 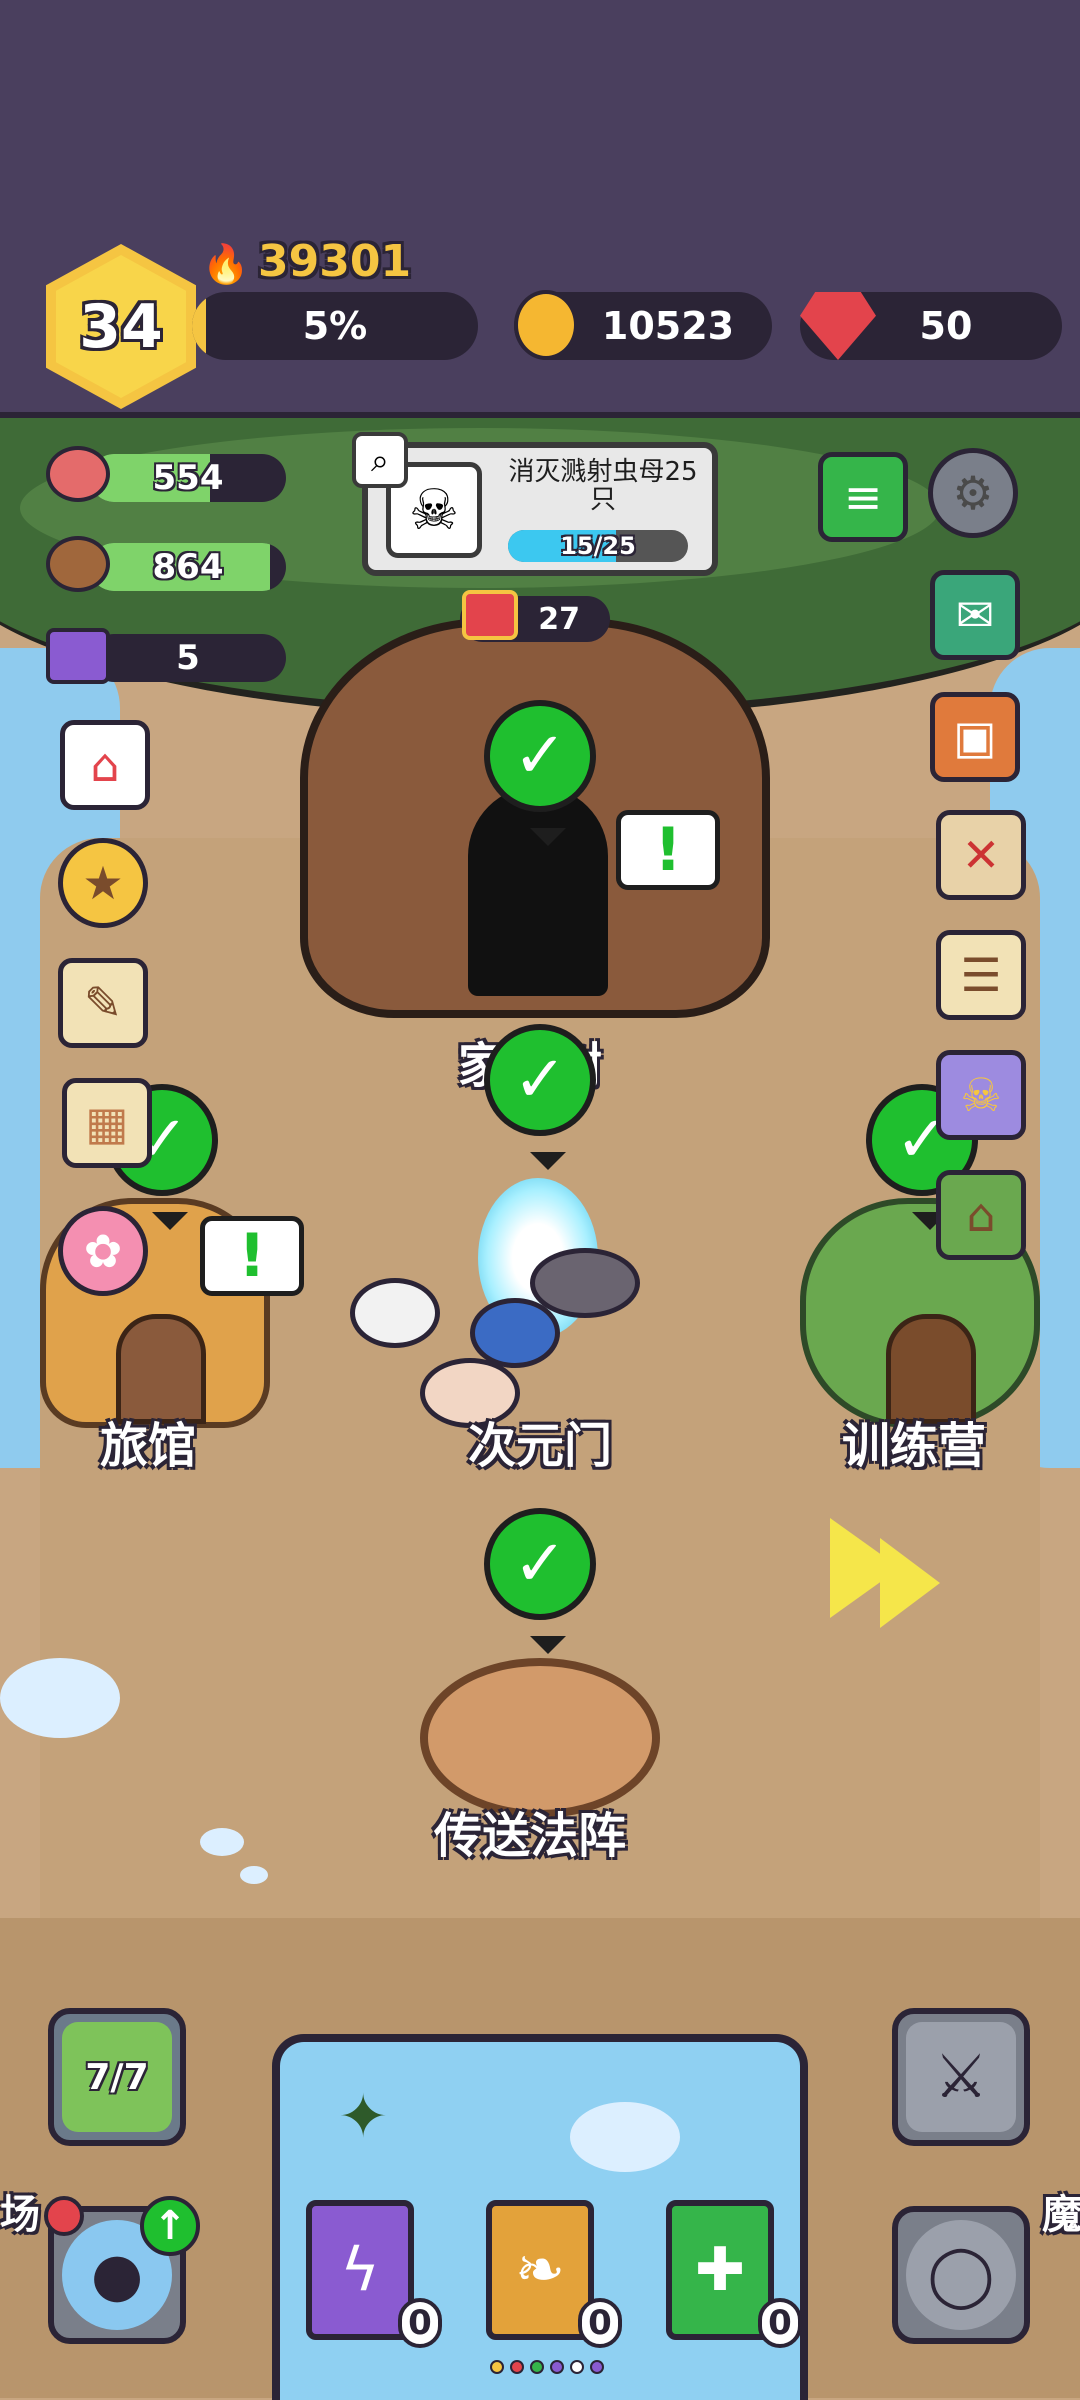 I want to click on scroll-list-icon: ☰, so click(x=981, y=975).